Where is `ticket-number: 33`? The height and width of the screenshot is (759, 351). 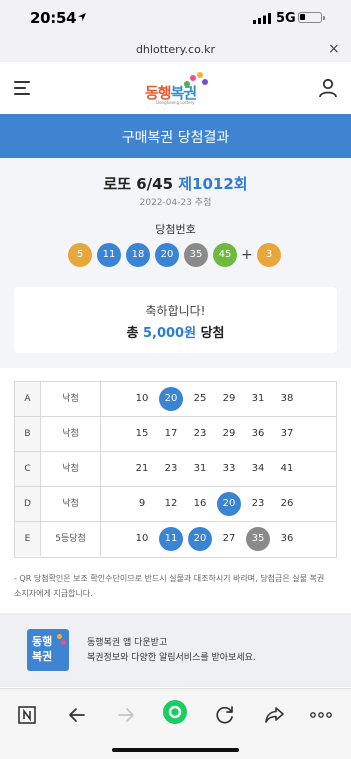 ticket-number: 33 is located at coordinates (229, 468).